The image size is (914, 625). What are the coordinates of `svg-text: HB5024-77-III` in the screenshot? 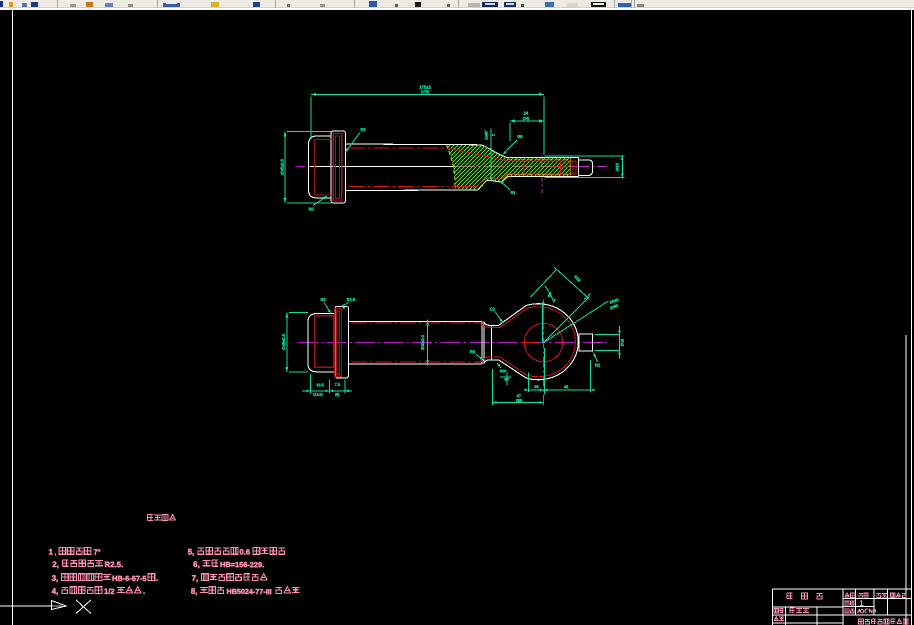 It's located at (248, 591).